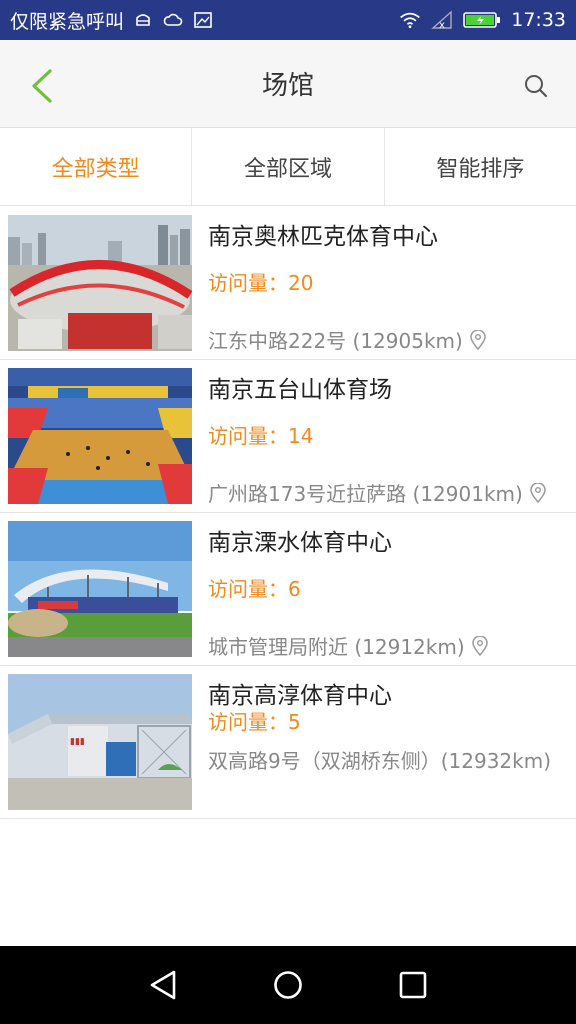 This screenshot has width=576, height=1024. I want to click on venue-address-row: 城市管理局附近 (12912km), so click(348, 645).